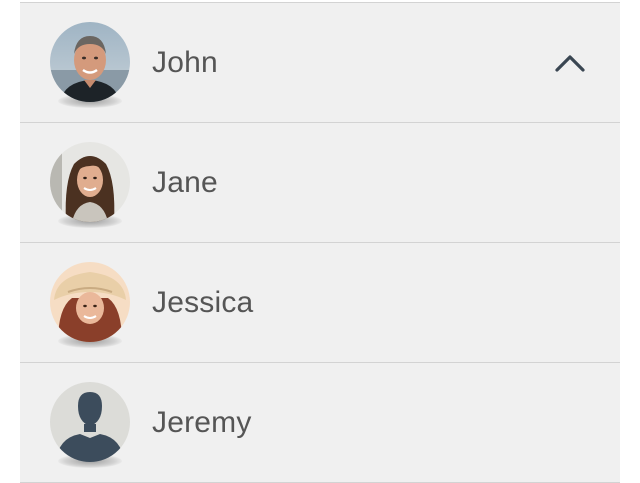  What do you see at coordinates (90, 302) in the screenshot?
I see `avatar-jessica` at bounding box center [90, 302].